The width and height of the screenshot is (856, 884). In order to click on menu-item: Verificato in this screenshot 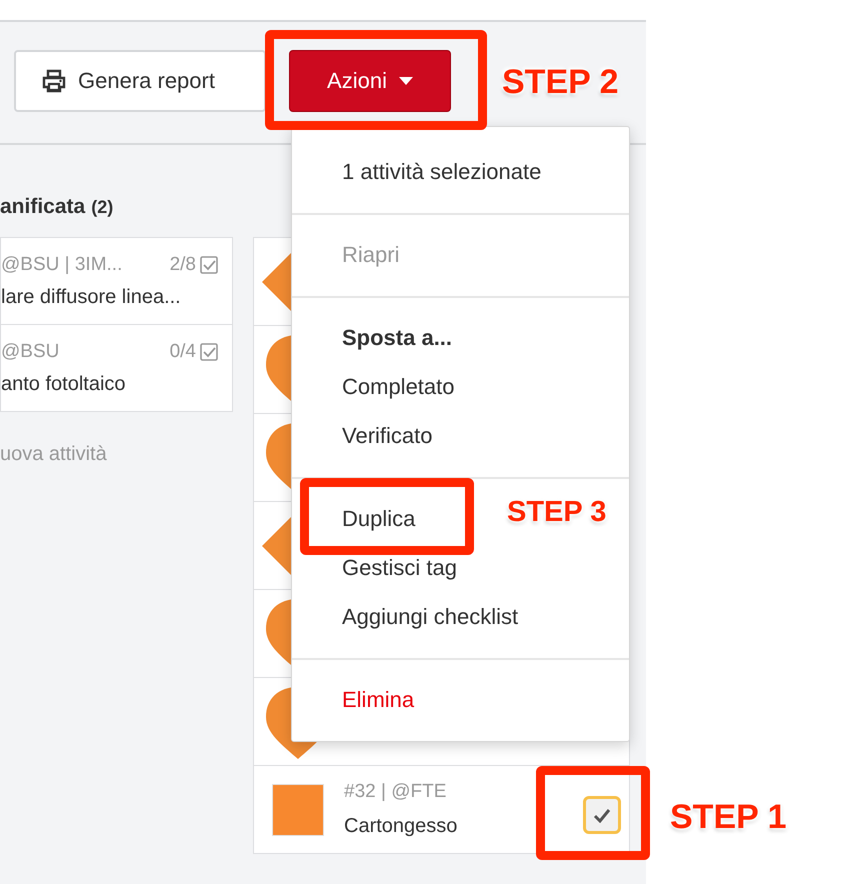, I will do `click(387, 436)`.